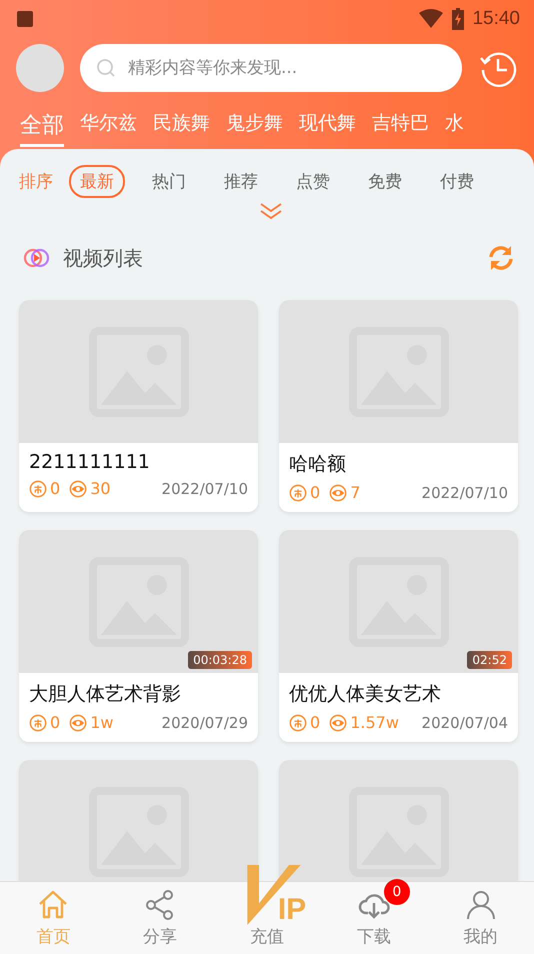 This screenshot has width=534, height=954. Describe the element at coordinates (270, 211) in the screenshot. I see `expand-icon` at that location.